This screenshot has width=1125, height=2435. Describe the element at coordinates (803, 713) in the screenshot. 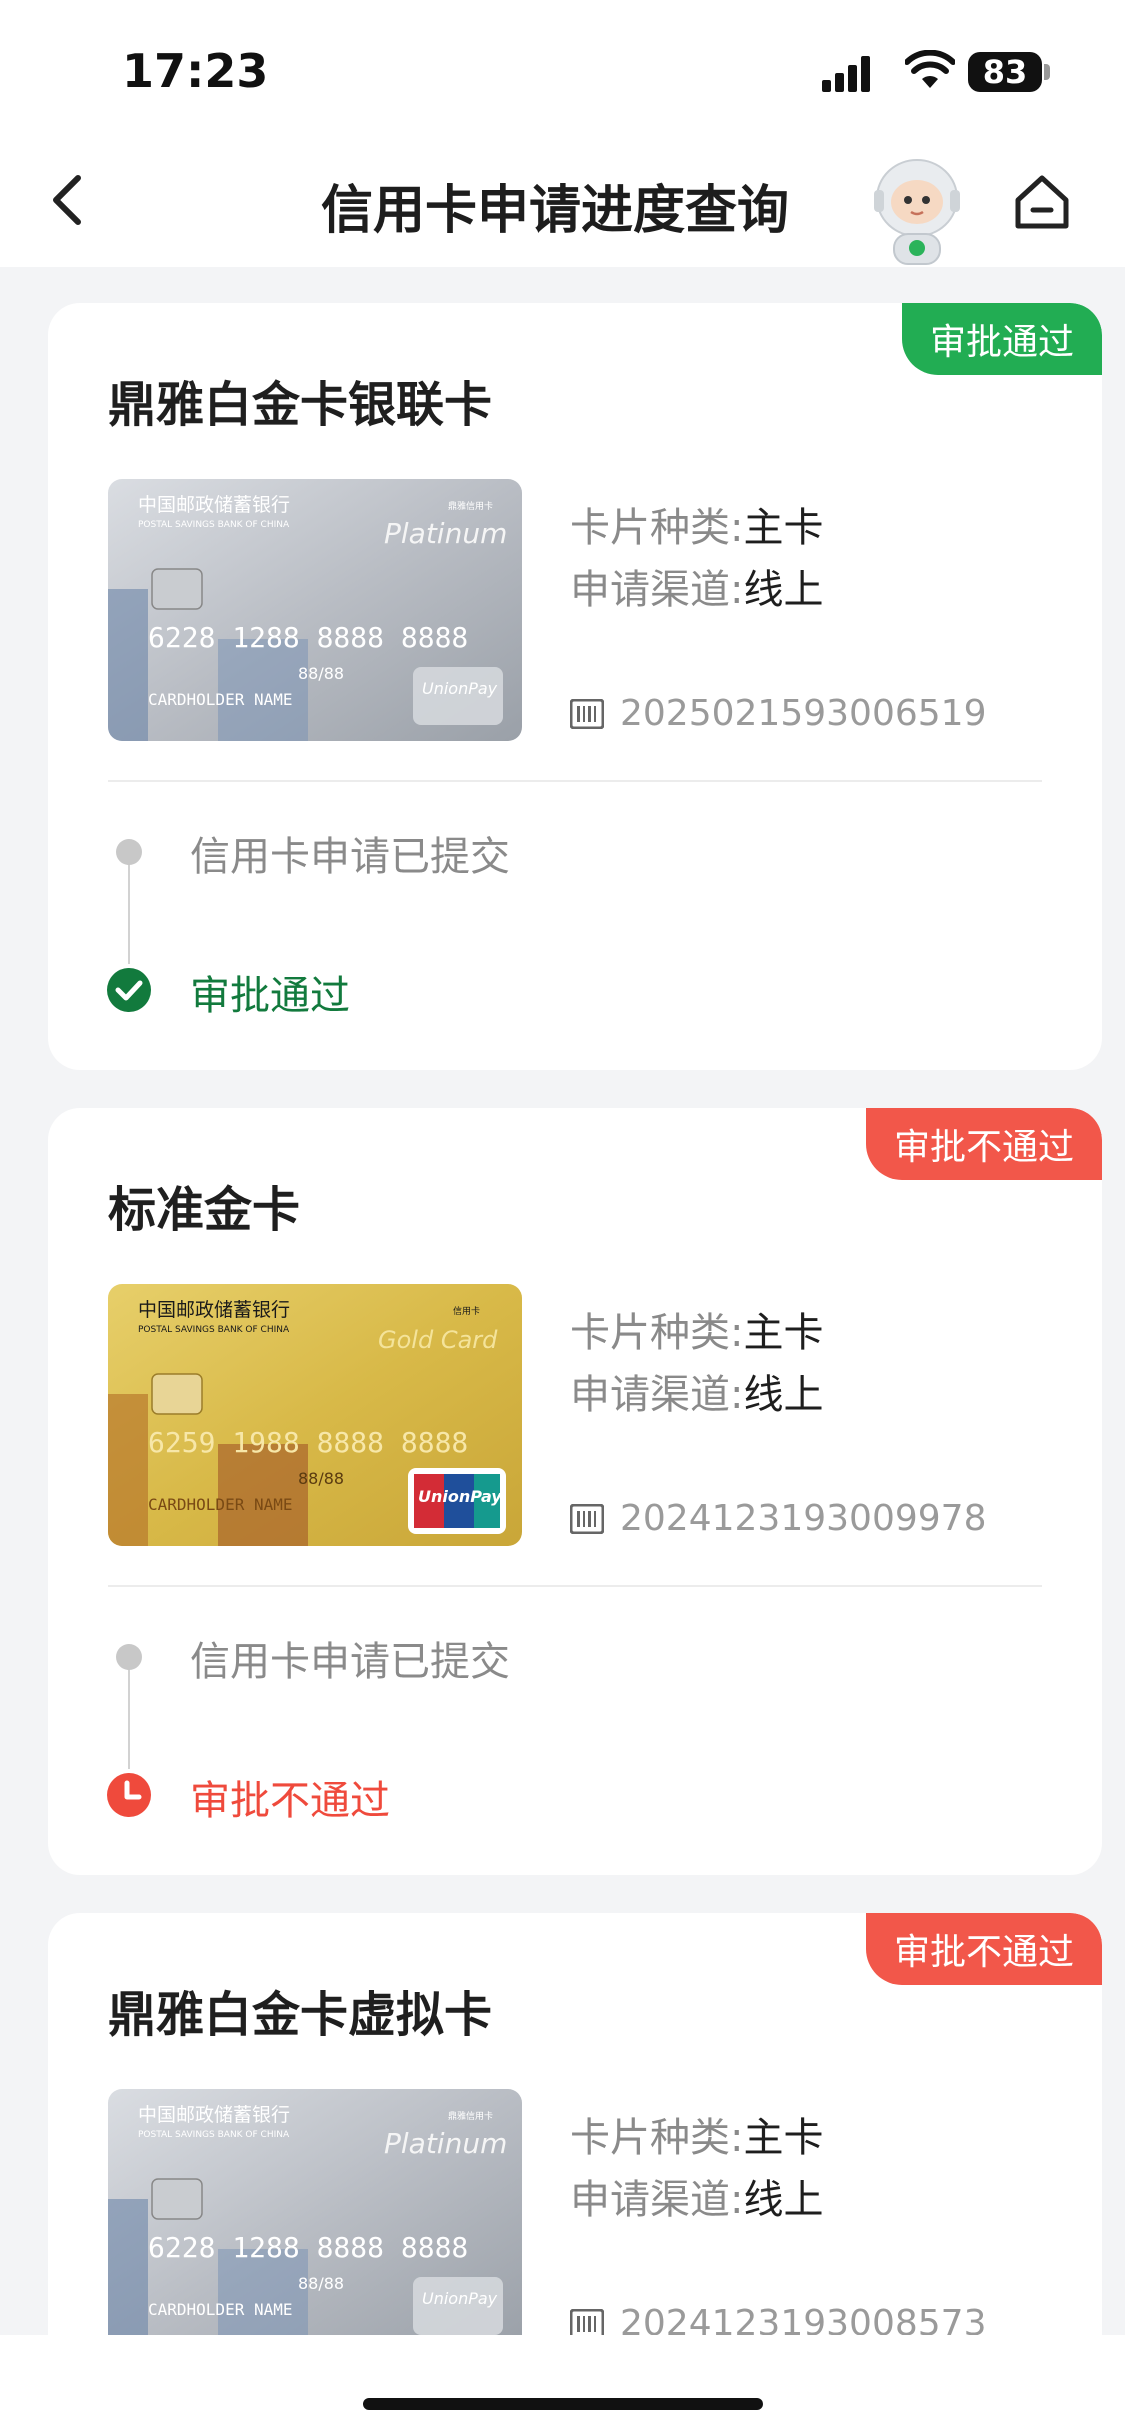

I see `application-number-text: 2025021593006519` at that location.